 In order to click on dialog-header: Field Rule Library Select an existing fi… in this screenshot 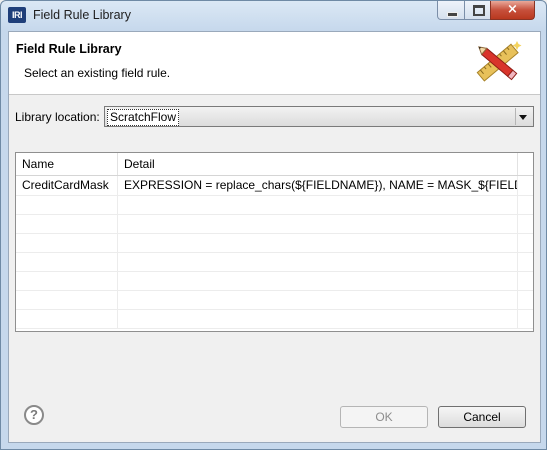, I will do `click(274, 63)`.